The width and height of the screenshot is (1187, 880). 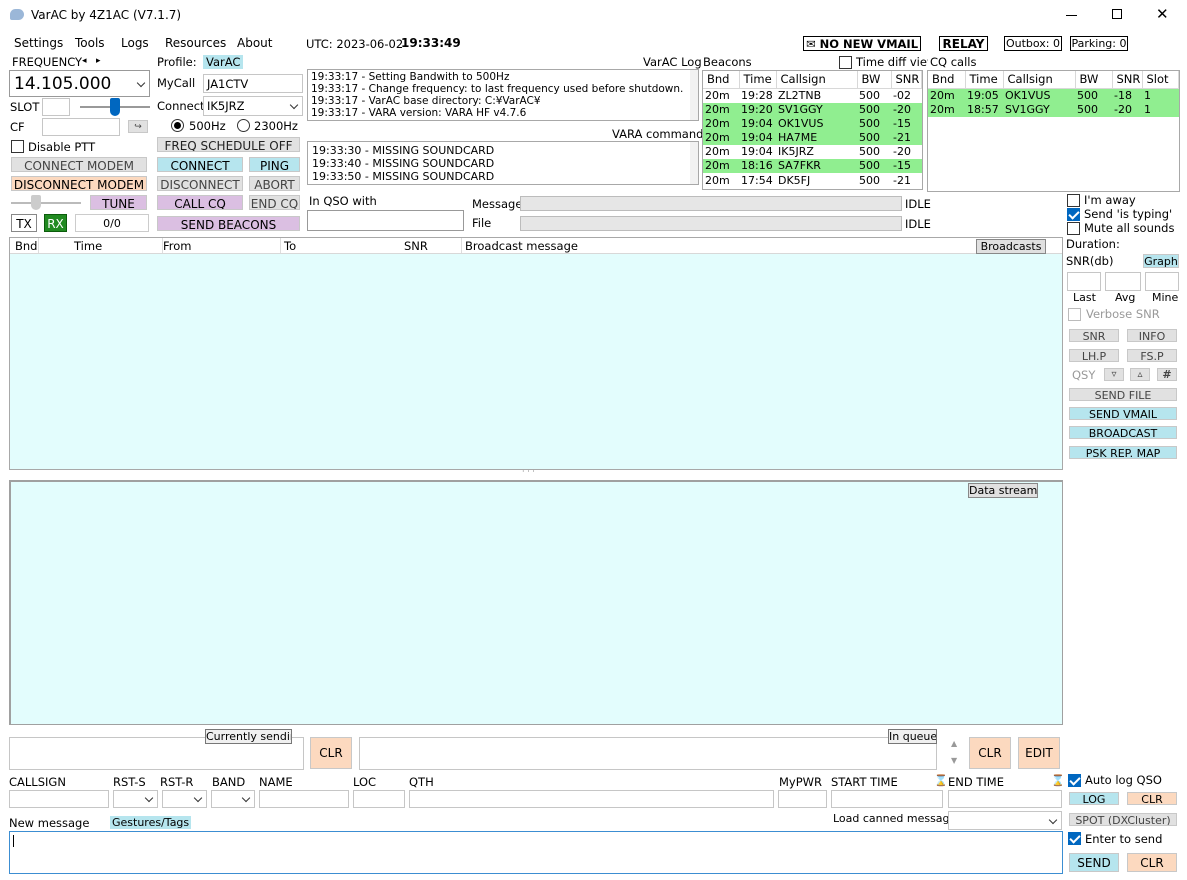 What do you see at coordinates (331, 753) in the screenshot?
I see `sending-clr-button: CLR` at bounding box center [331, 753].